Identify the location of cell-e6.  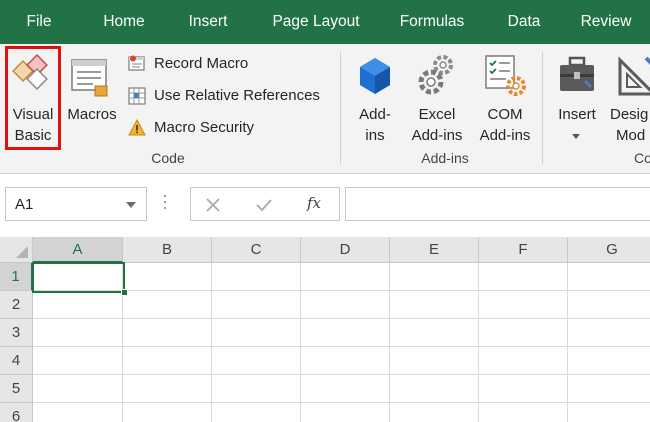
(434, 412).